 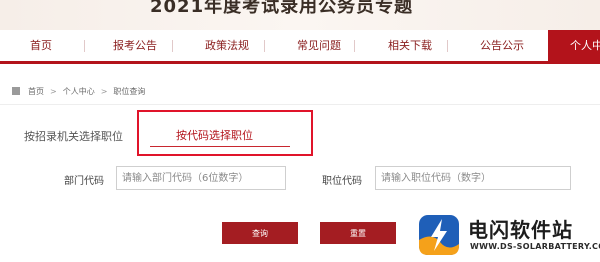 I want to click on breadcrumb: 首页 > 个人中心 > 职位查询, so click(x=78, y=91).